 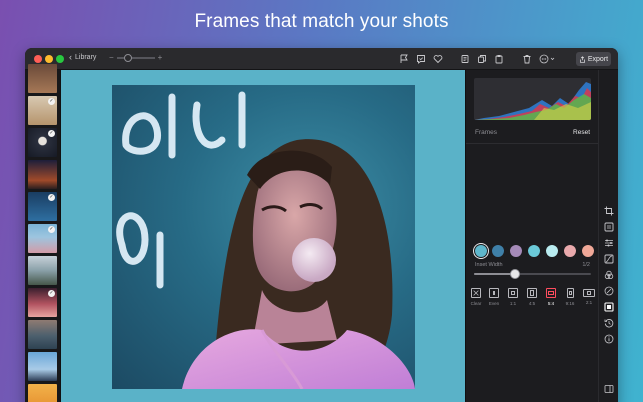 I want to click on ratio-option-4-5: 4:5, so click(x=532, y=297).